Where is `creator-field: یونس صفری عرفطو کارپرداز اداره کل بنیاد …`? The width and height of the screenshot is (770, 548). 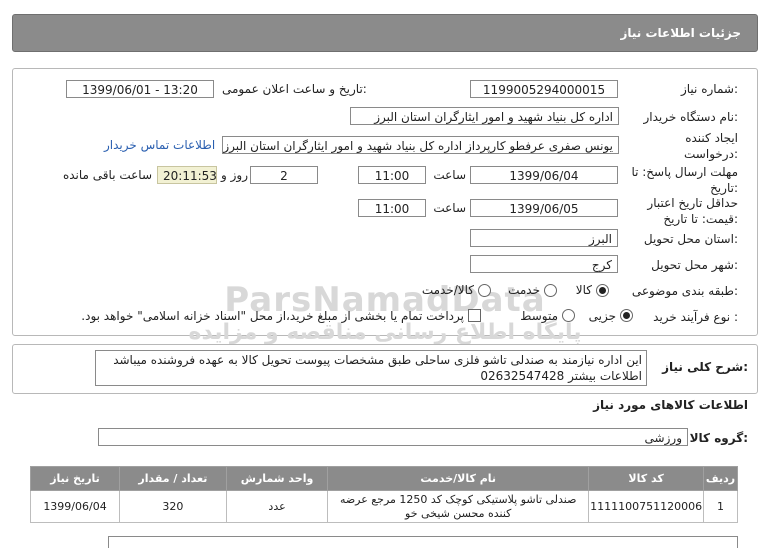
creator-field: یونس صفری عرفطو کارپرداز اداره کل بنیاد … is located at coordinates (420, 145).